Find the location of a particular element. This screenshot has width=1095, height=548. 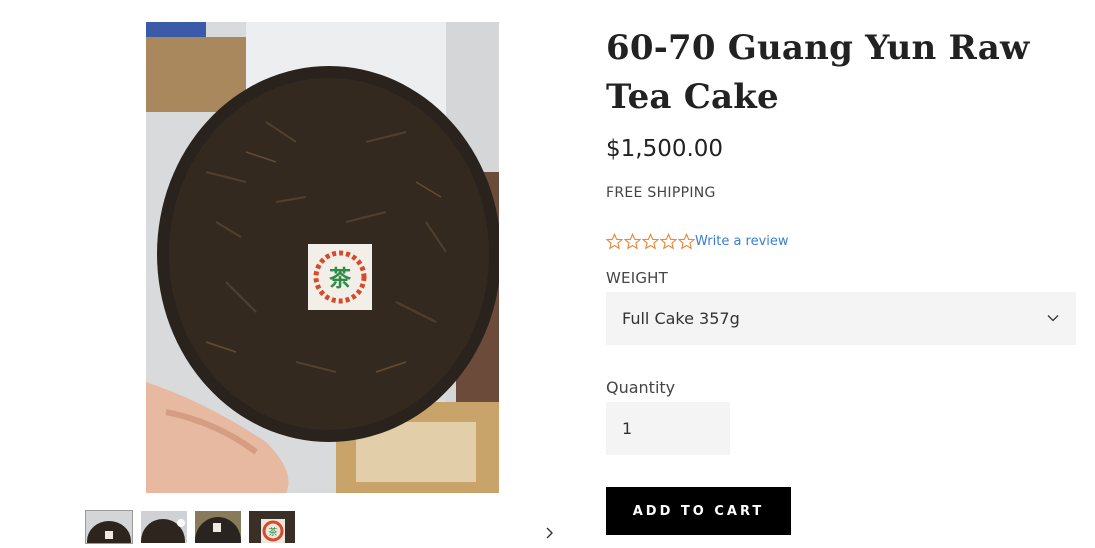

review-rating: Write a review is located at coordinates (697, 241).